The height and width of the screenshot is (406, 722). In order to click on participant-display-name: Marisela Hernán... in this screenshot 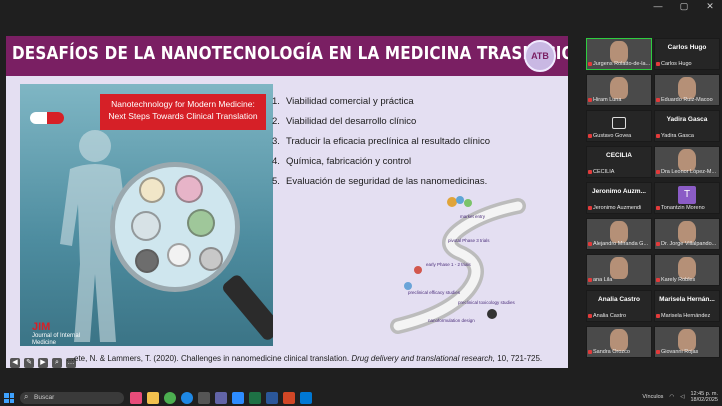, I will do `click(687, 299)`.